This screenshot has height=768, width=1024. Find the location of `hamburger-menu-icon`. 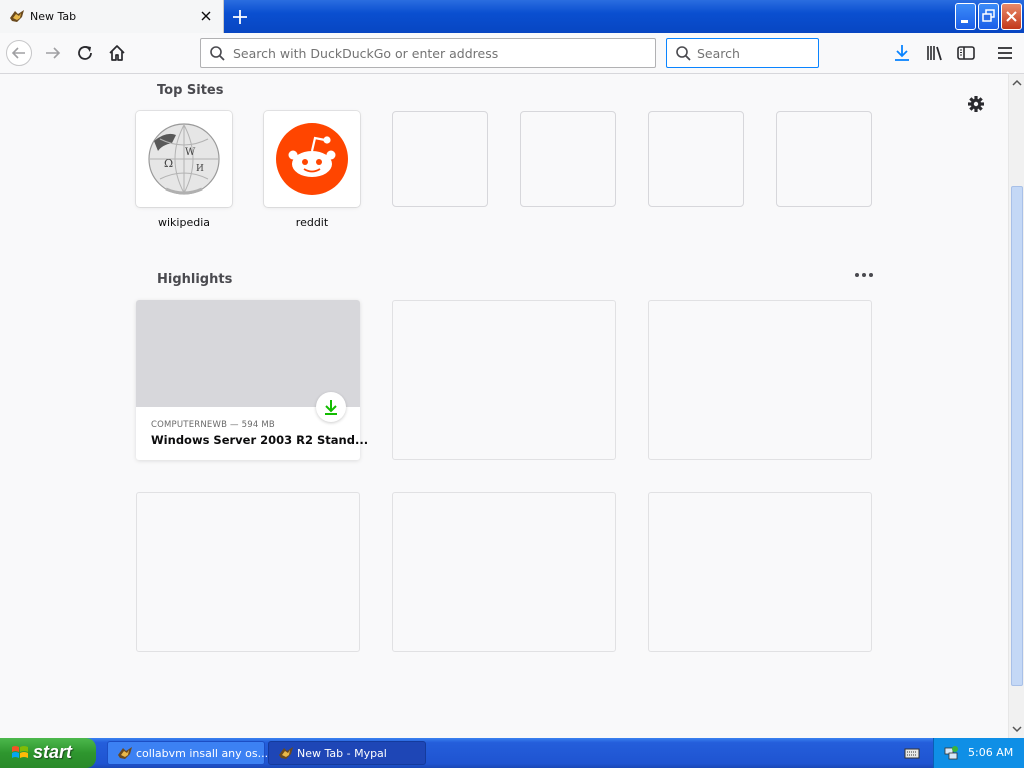

hamburger-menu-icon is located at coordinates (1005, 53).